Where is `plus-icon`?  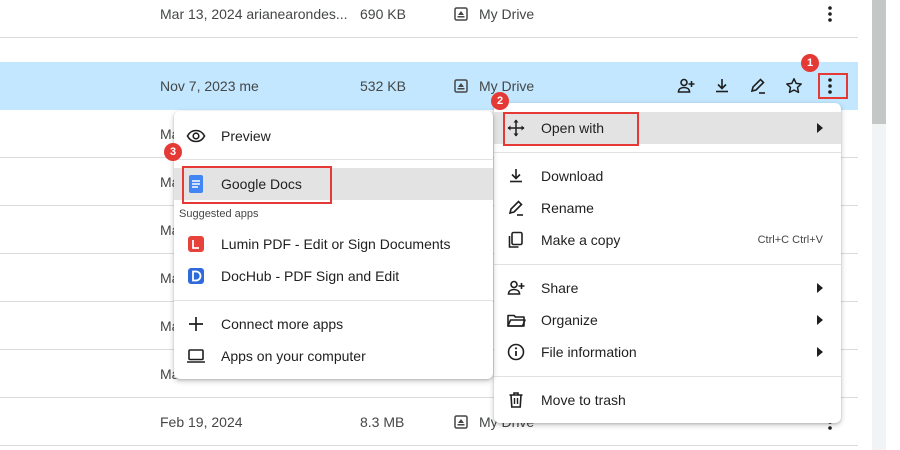 plus-icon is located at coordinates (196, 324).